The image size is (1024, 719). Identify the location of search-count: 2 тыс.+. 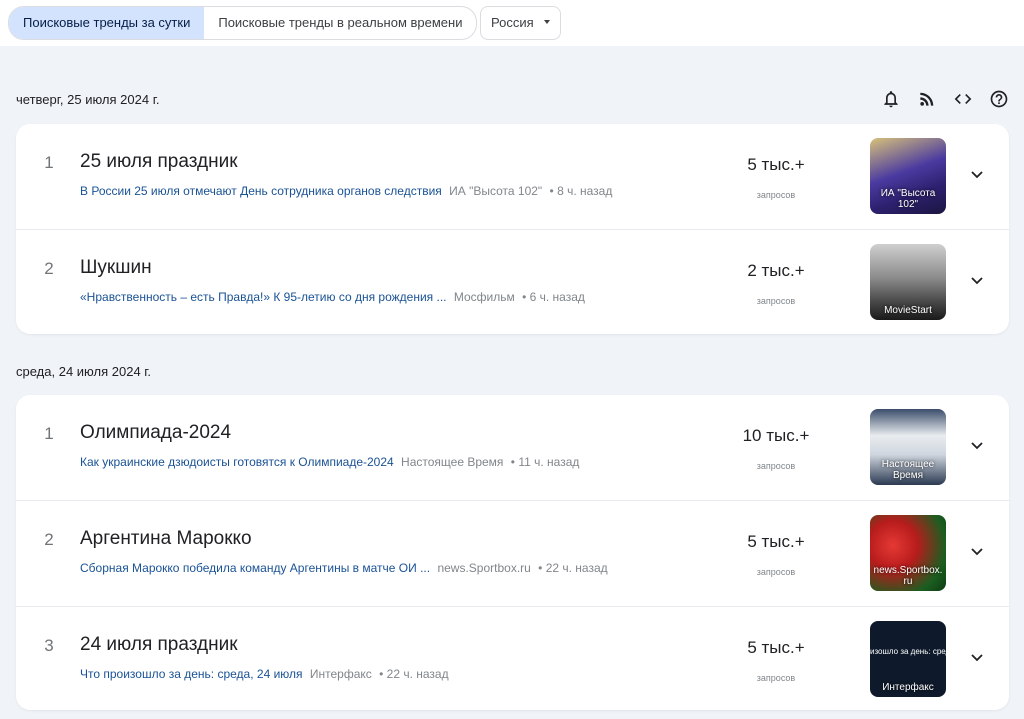
(776, 270).